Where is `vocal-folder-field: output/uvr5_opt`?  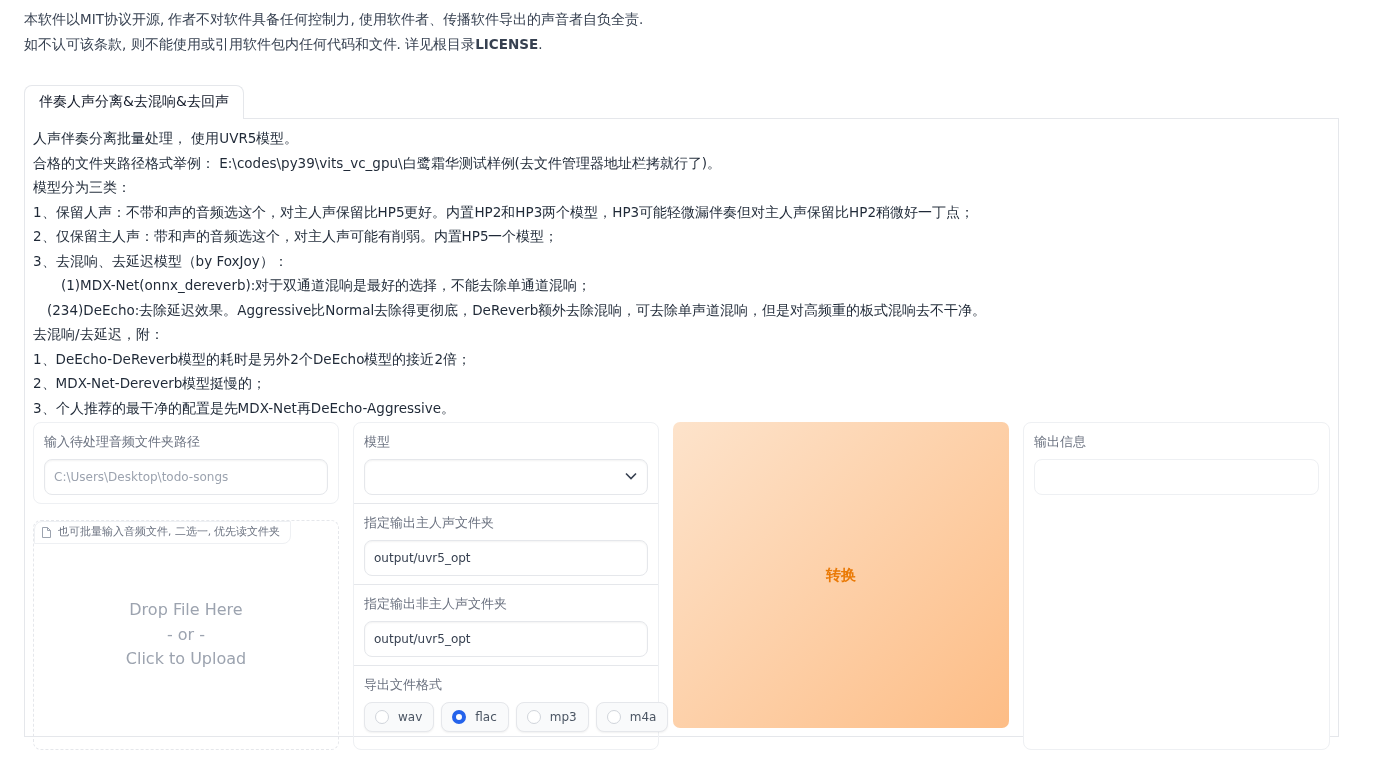
vocal-folder-field: output/uvr5_opt is located at coordinates (506, 558).